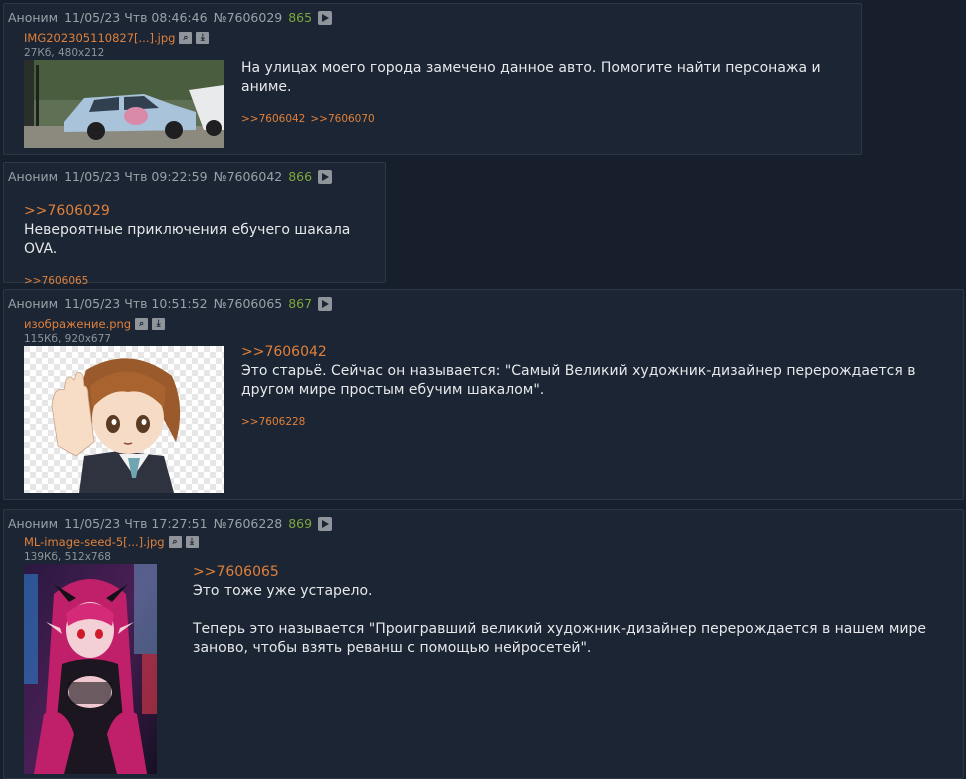 The height and width of the screenshot is (779, 966). I want to click on post-date: 11/05/23 Чтв 09:22:59, so click(136, 176).